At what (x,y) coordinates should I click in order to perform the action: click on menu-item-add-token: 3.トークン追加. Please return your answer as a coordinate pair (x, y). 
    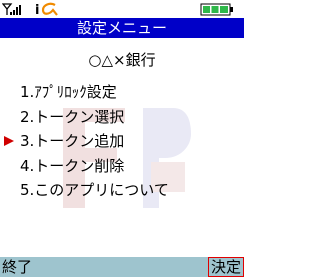
    Looking at the image, I should click on (122, 141).